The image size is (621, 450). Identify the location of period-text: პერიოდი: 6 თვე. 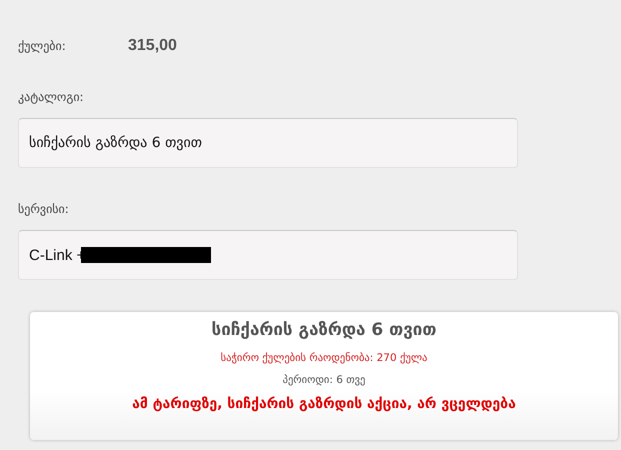
(324, 380).